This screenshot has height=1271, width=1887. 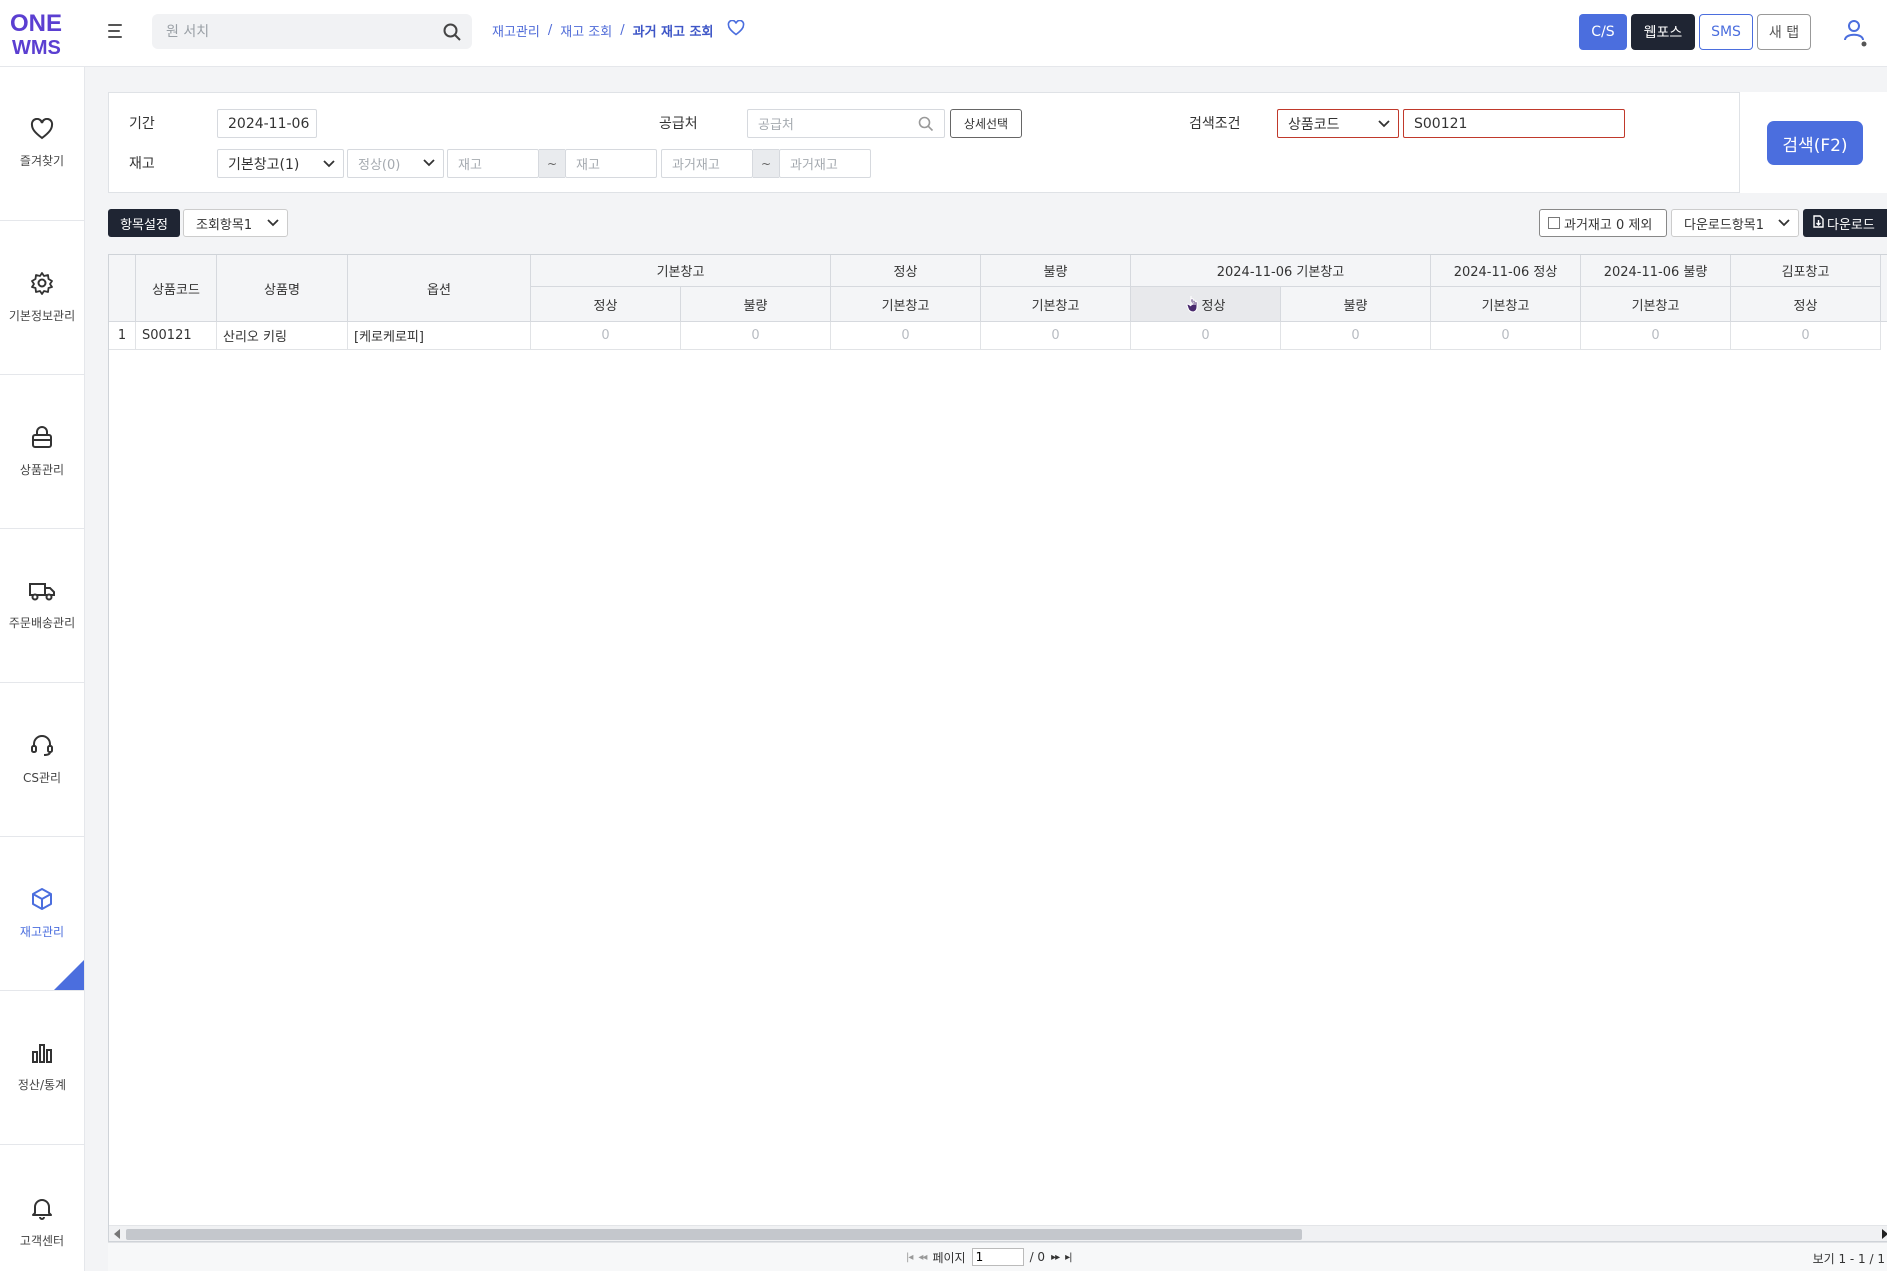 I want to click on exclude-zero-checkbox, so click(x=1554, y=223).